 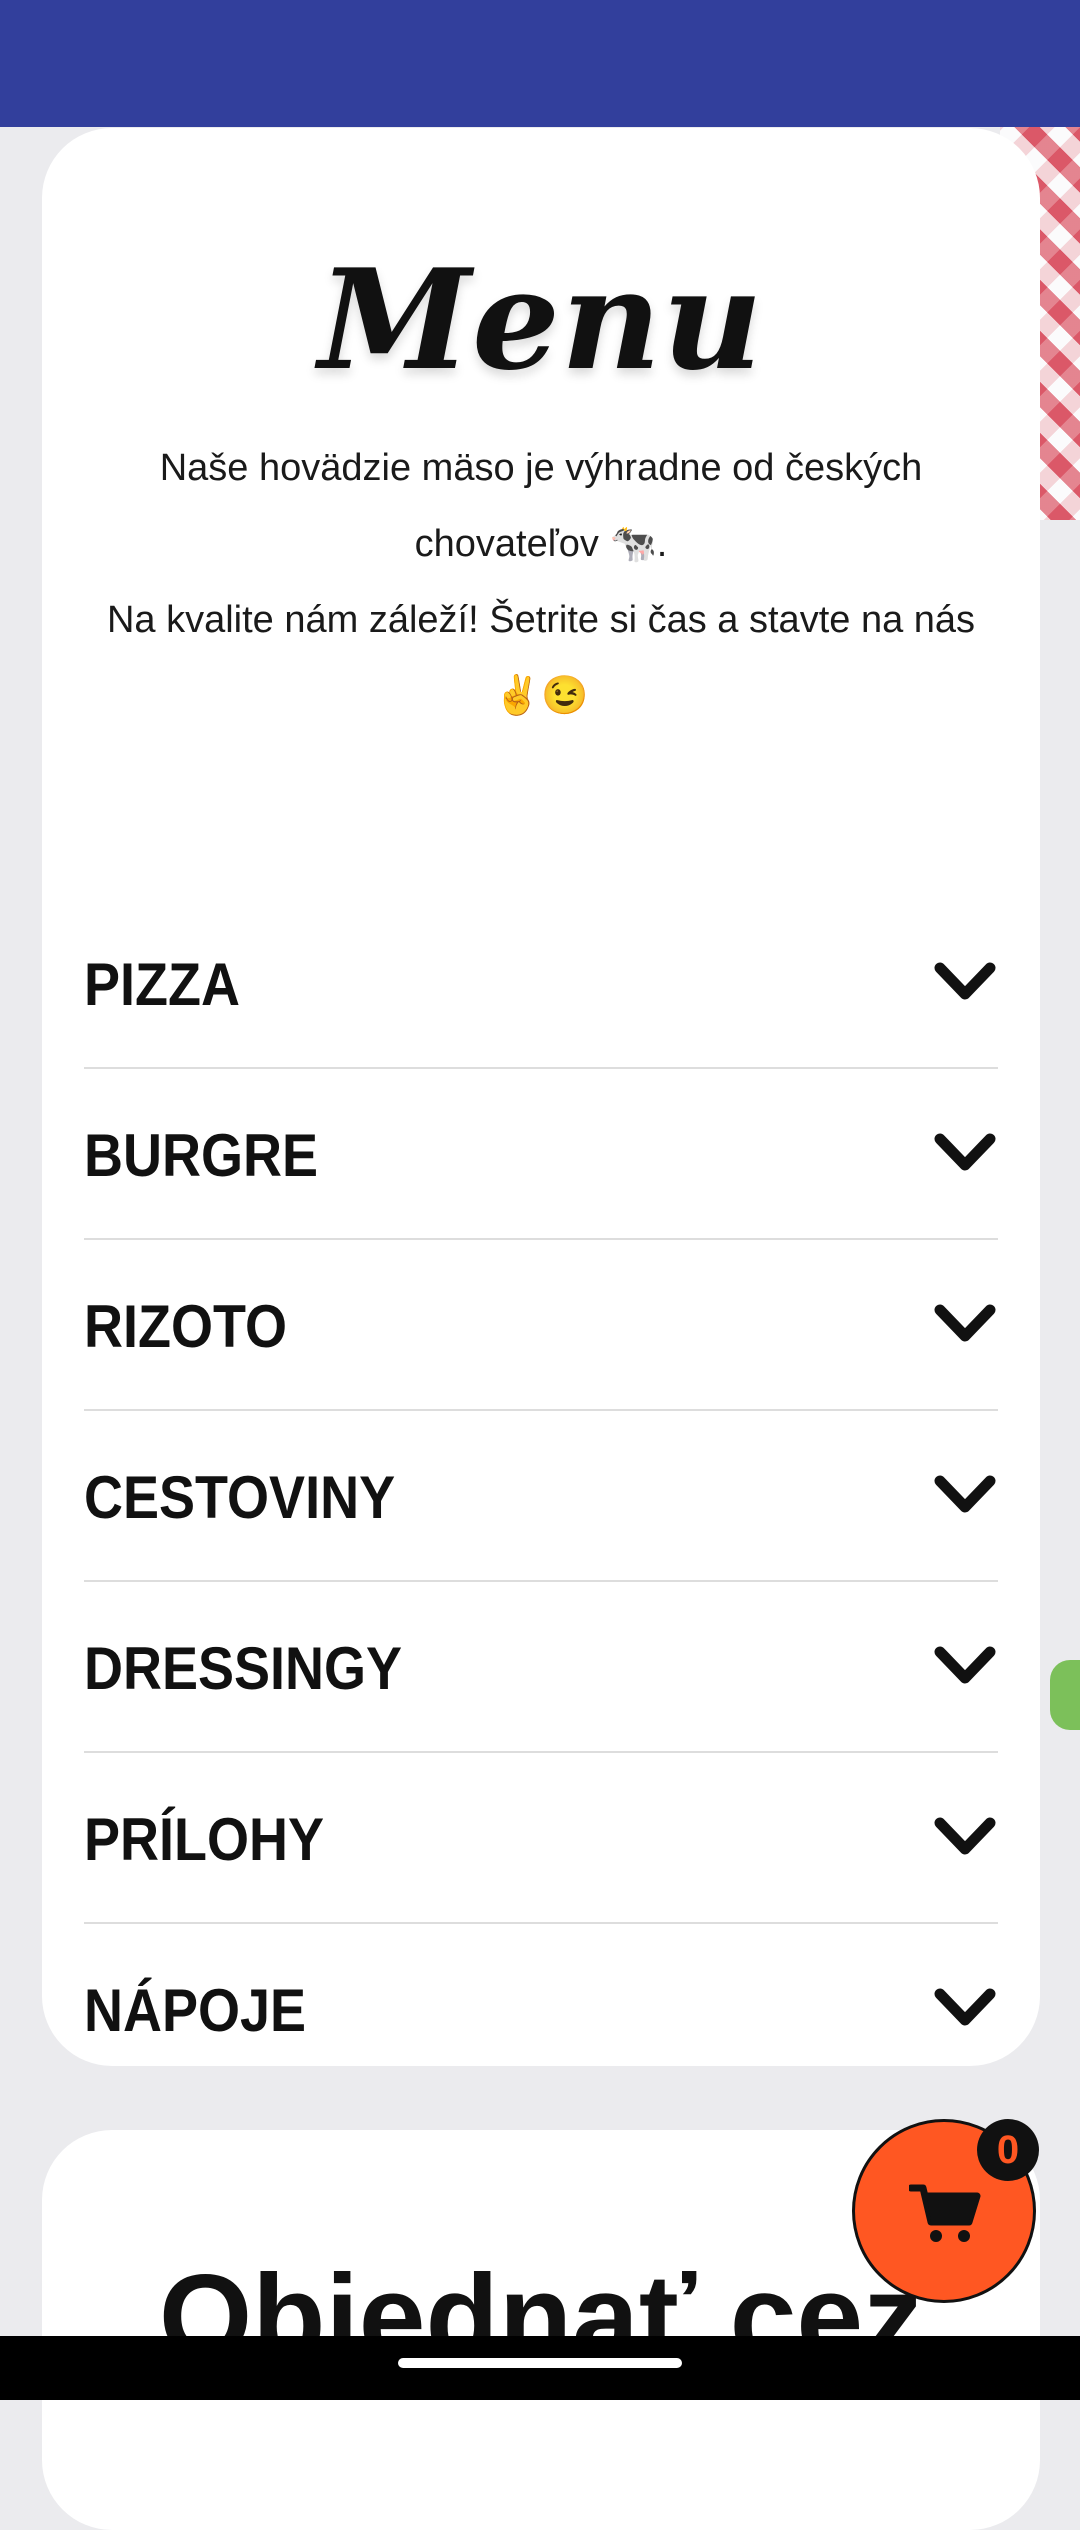 What do you see at coordinates (540, 63) in the screenshot?
I see `status-bar` at bounding box center [540, 63].